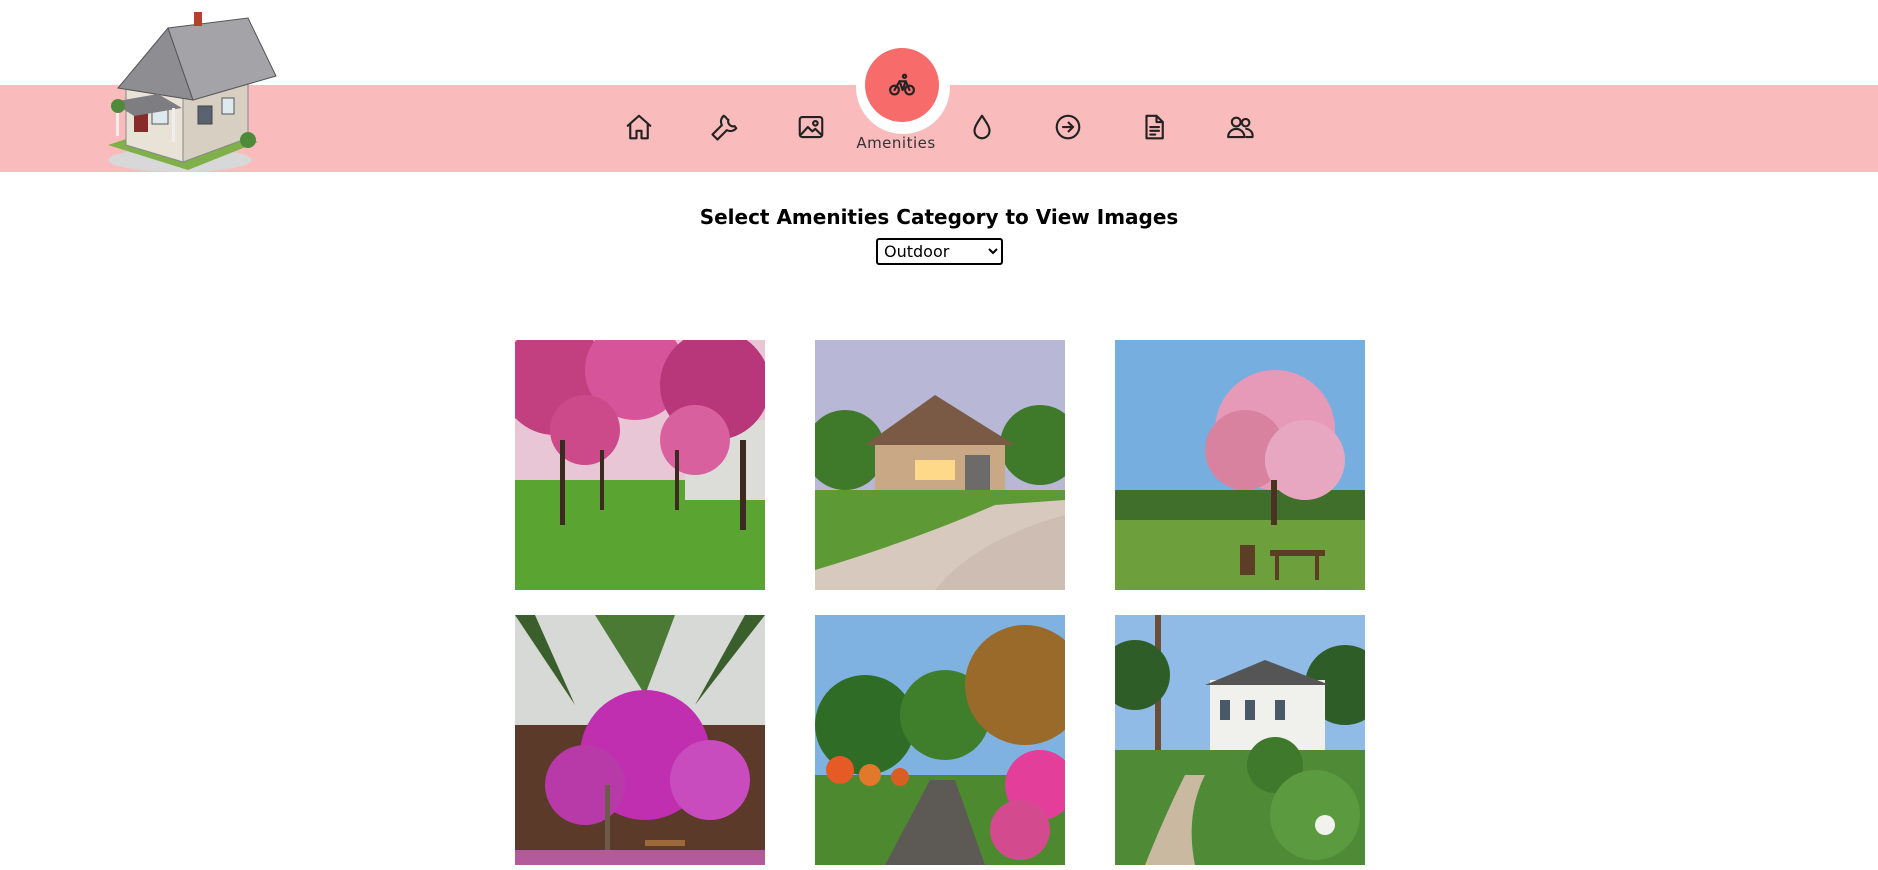  I want to click on users-icon, so click(1240, 127).